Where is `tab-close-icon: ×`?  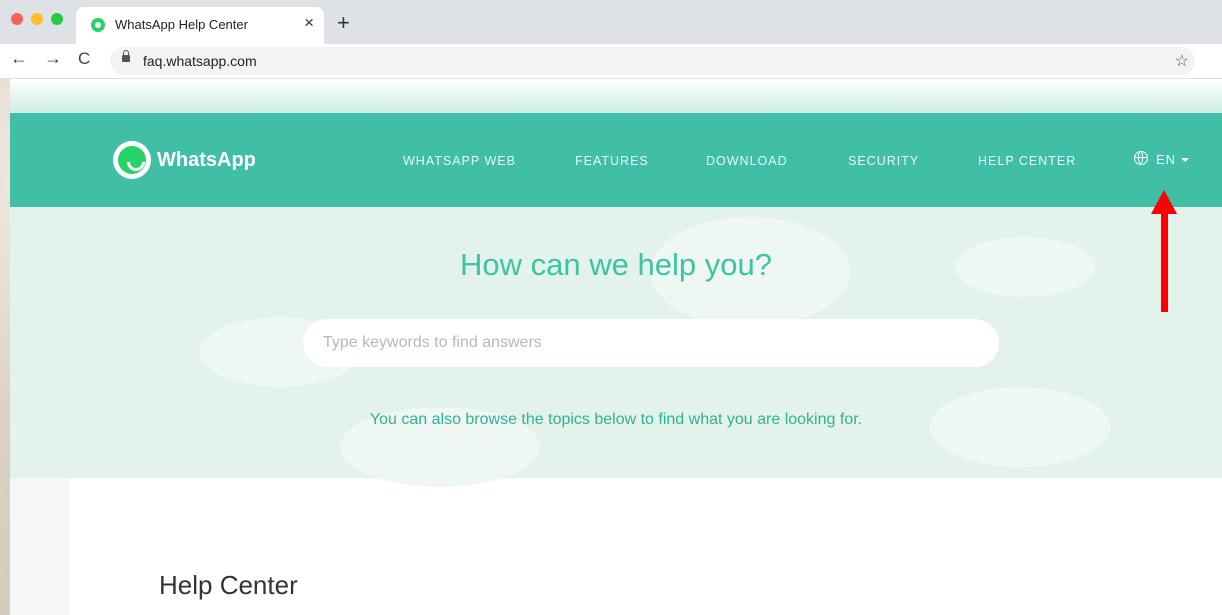
tab-close-icon: × is located at coordinates (309, 22).